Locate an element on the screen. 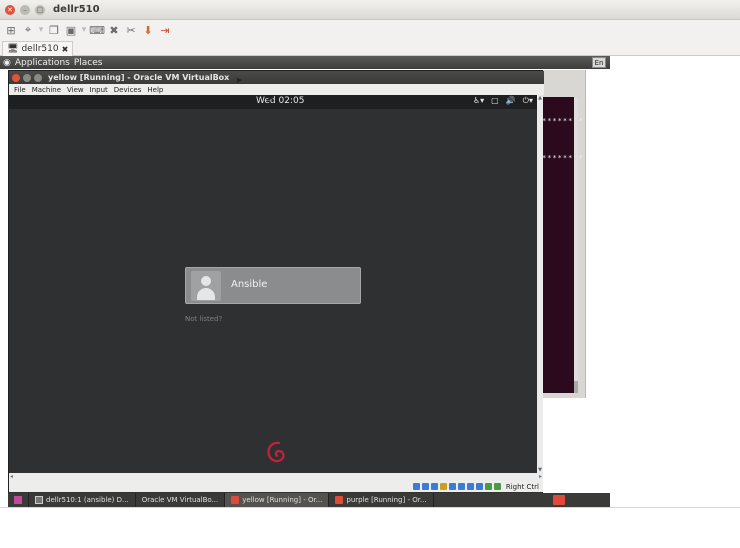 The width and height of the screenshot is (740, 548). scrollbar-thumb is located at coordinates (576, 387).